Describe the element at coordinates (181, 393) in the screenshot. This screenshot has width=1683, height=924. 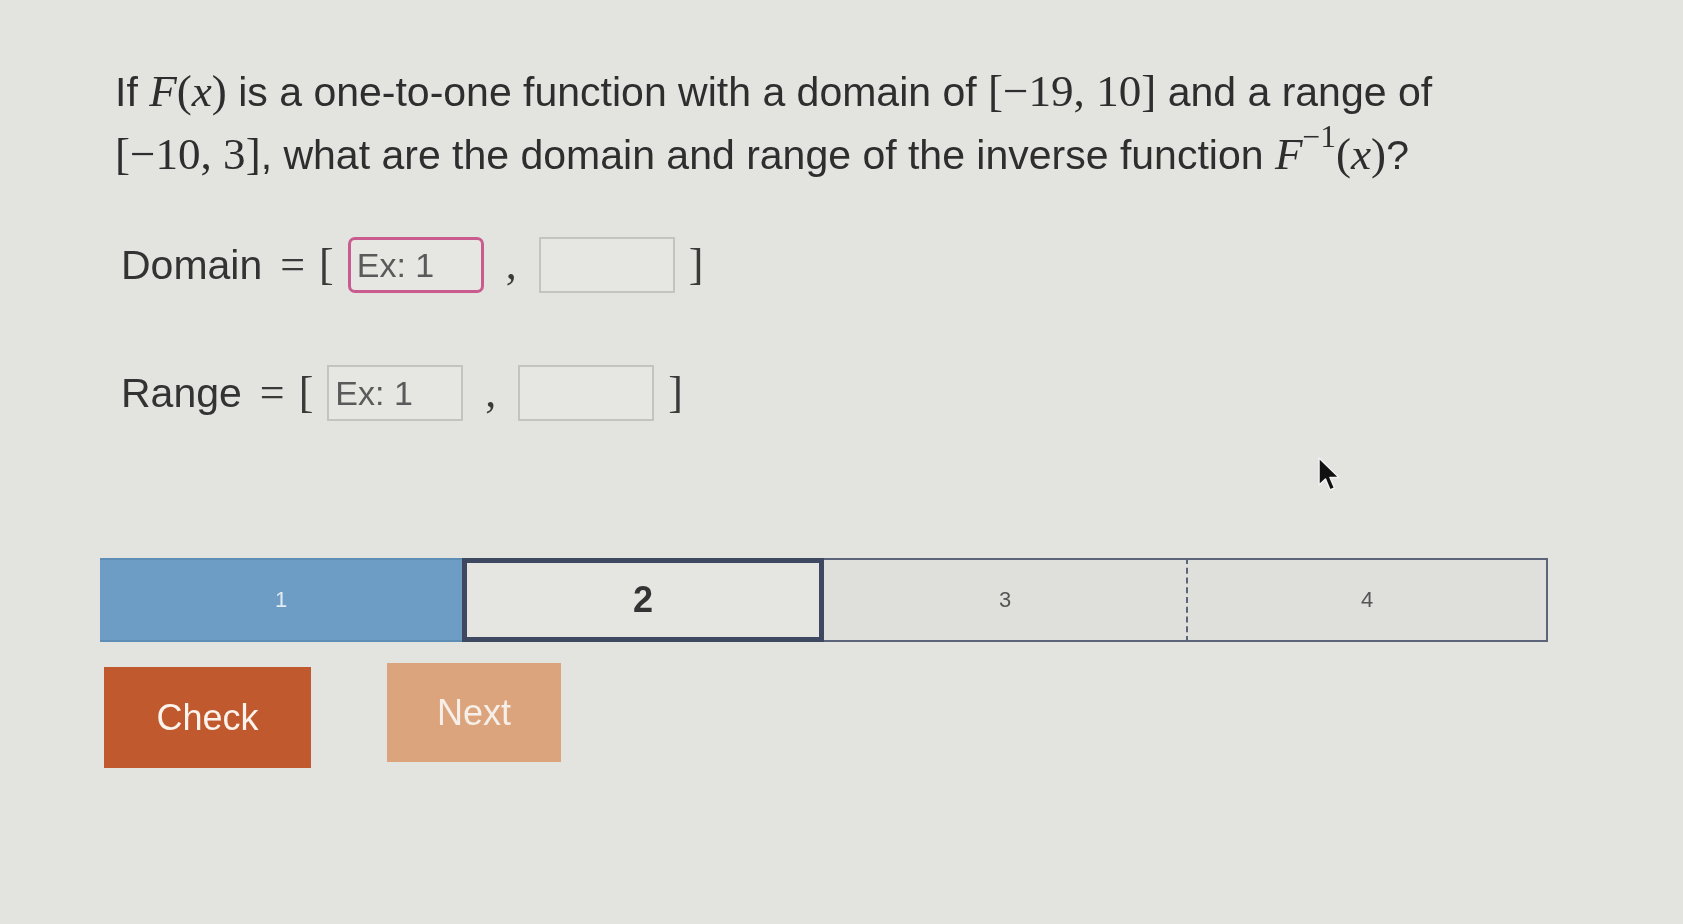
I see `answer-label: Range` at that location.